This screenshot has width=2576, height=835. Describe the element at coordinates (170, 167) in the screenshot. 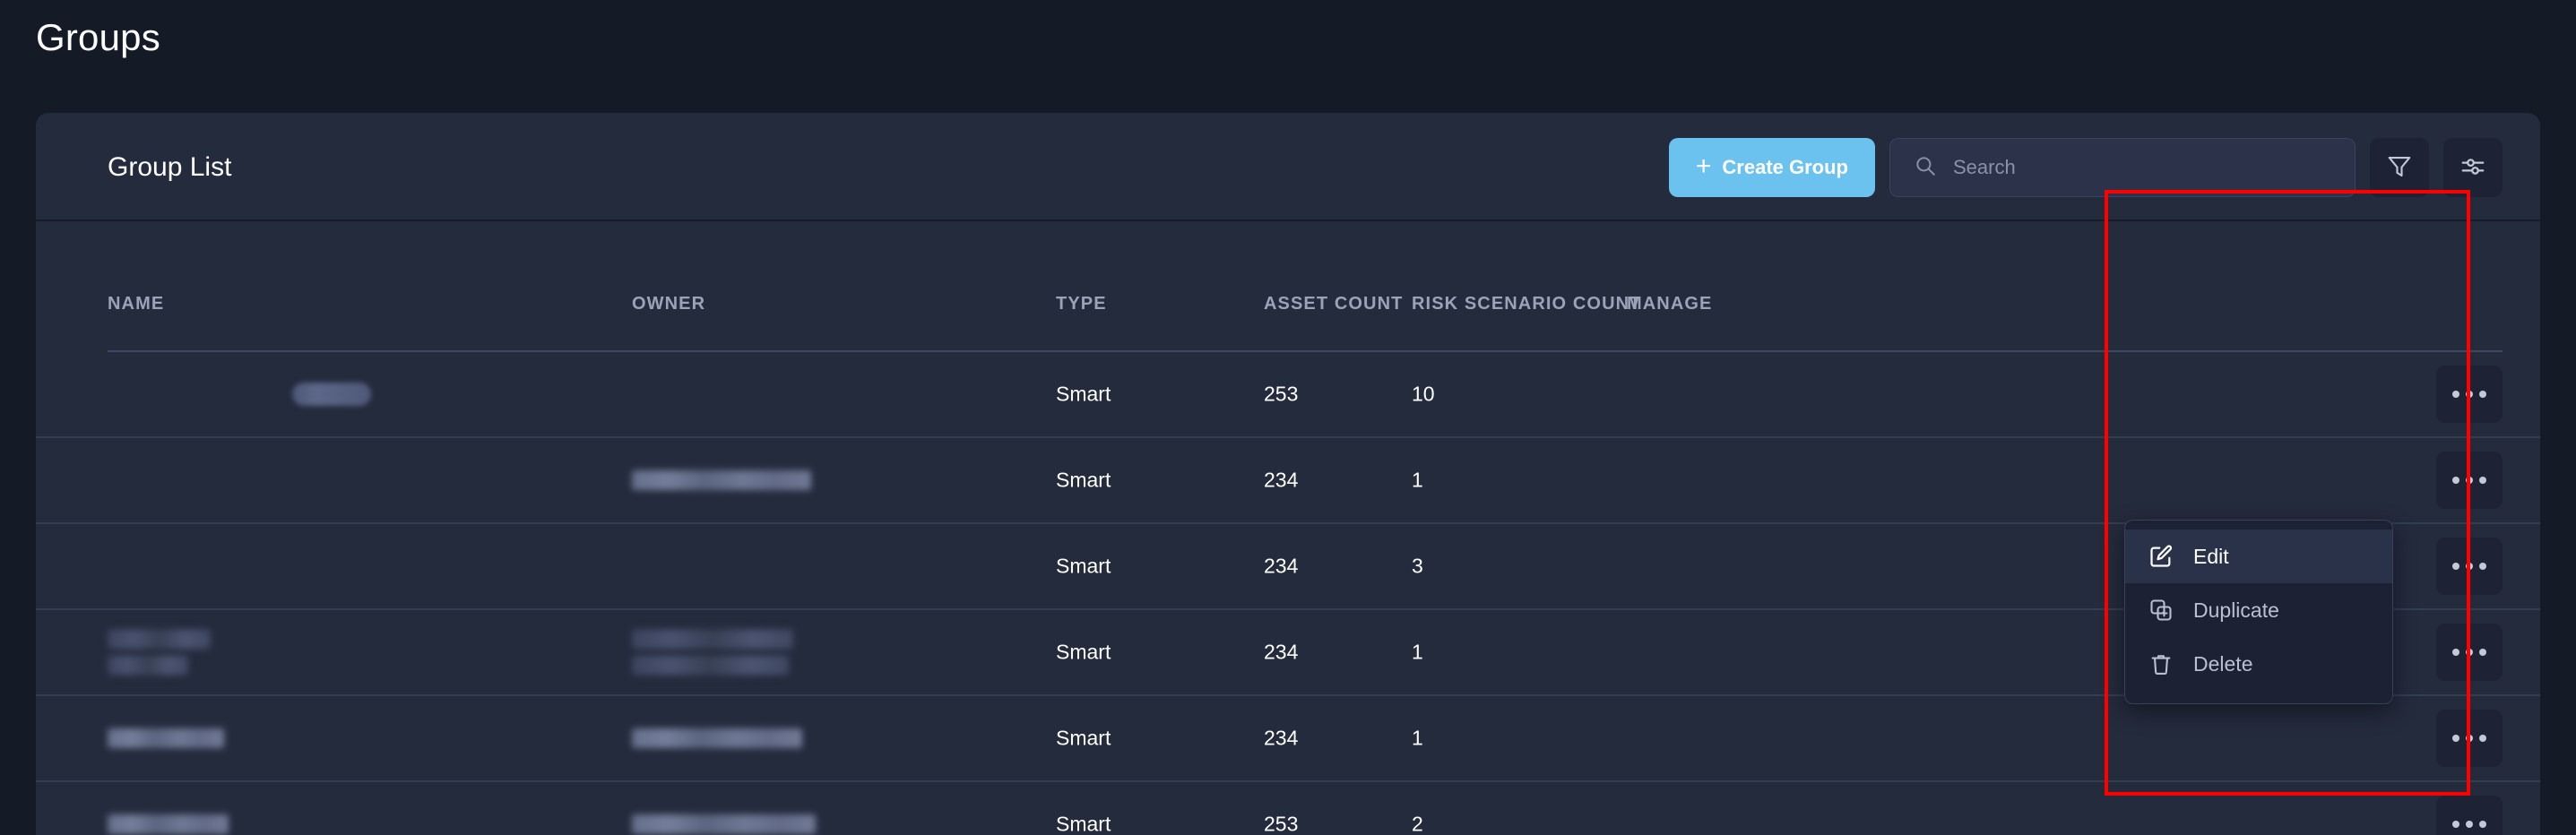

I see `card-title: Group List` at that location.